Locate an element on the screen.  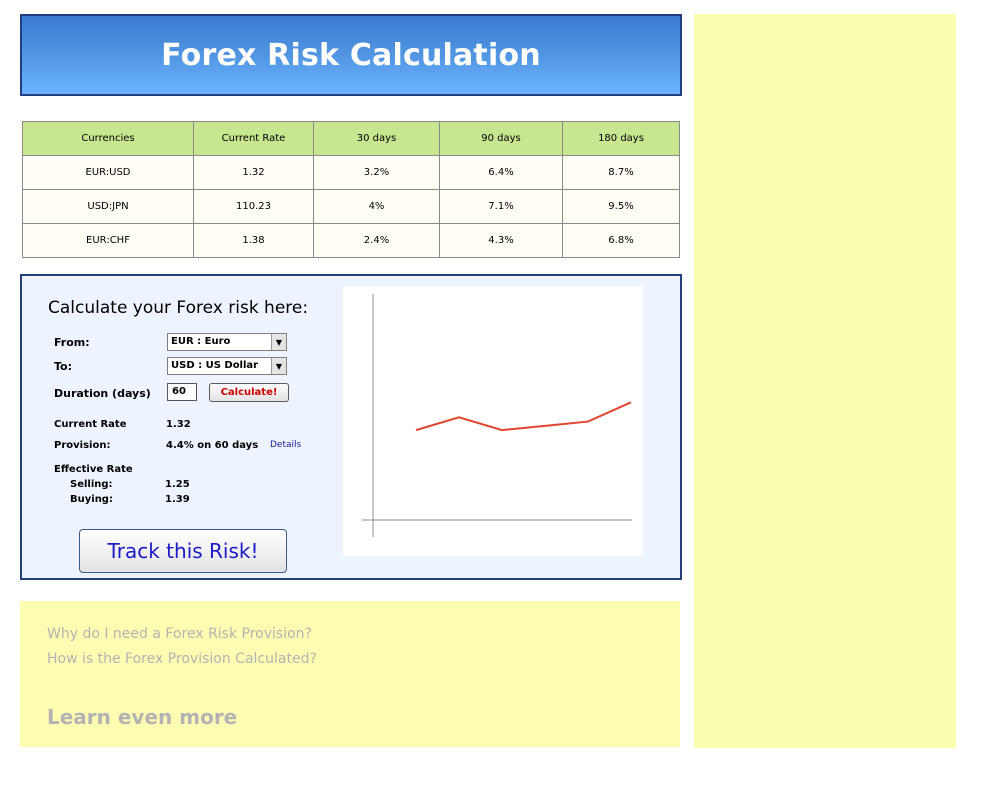
table-cell: 4.3% is located at coordinates (501, 240).